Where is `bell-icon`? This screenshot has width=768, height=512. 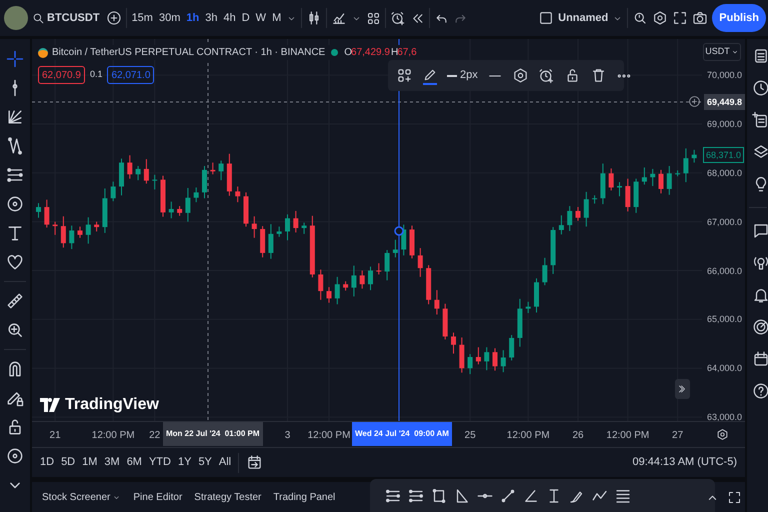
bell-icon is located at coordinates (760, 295).